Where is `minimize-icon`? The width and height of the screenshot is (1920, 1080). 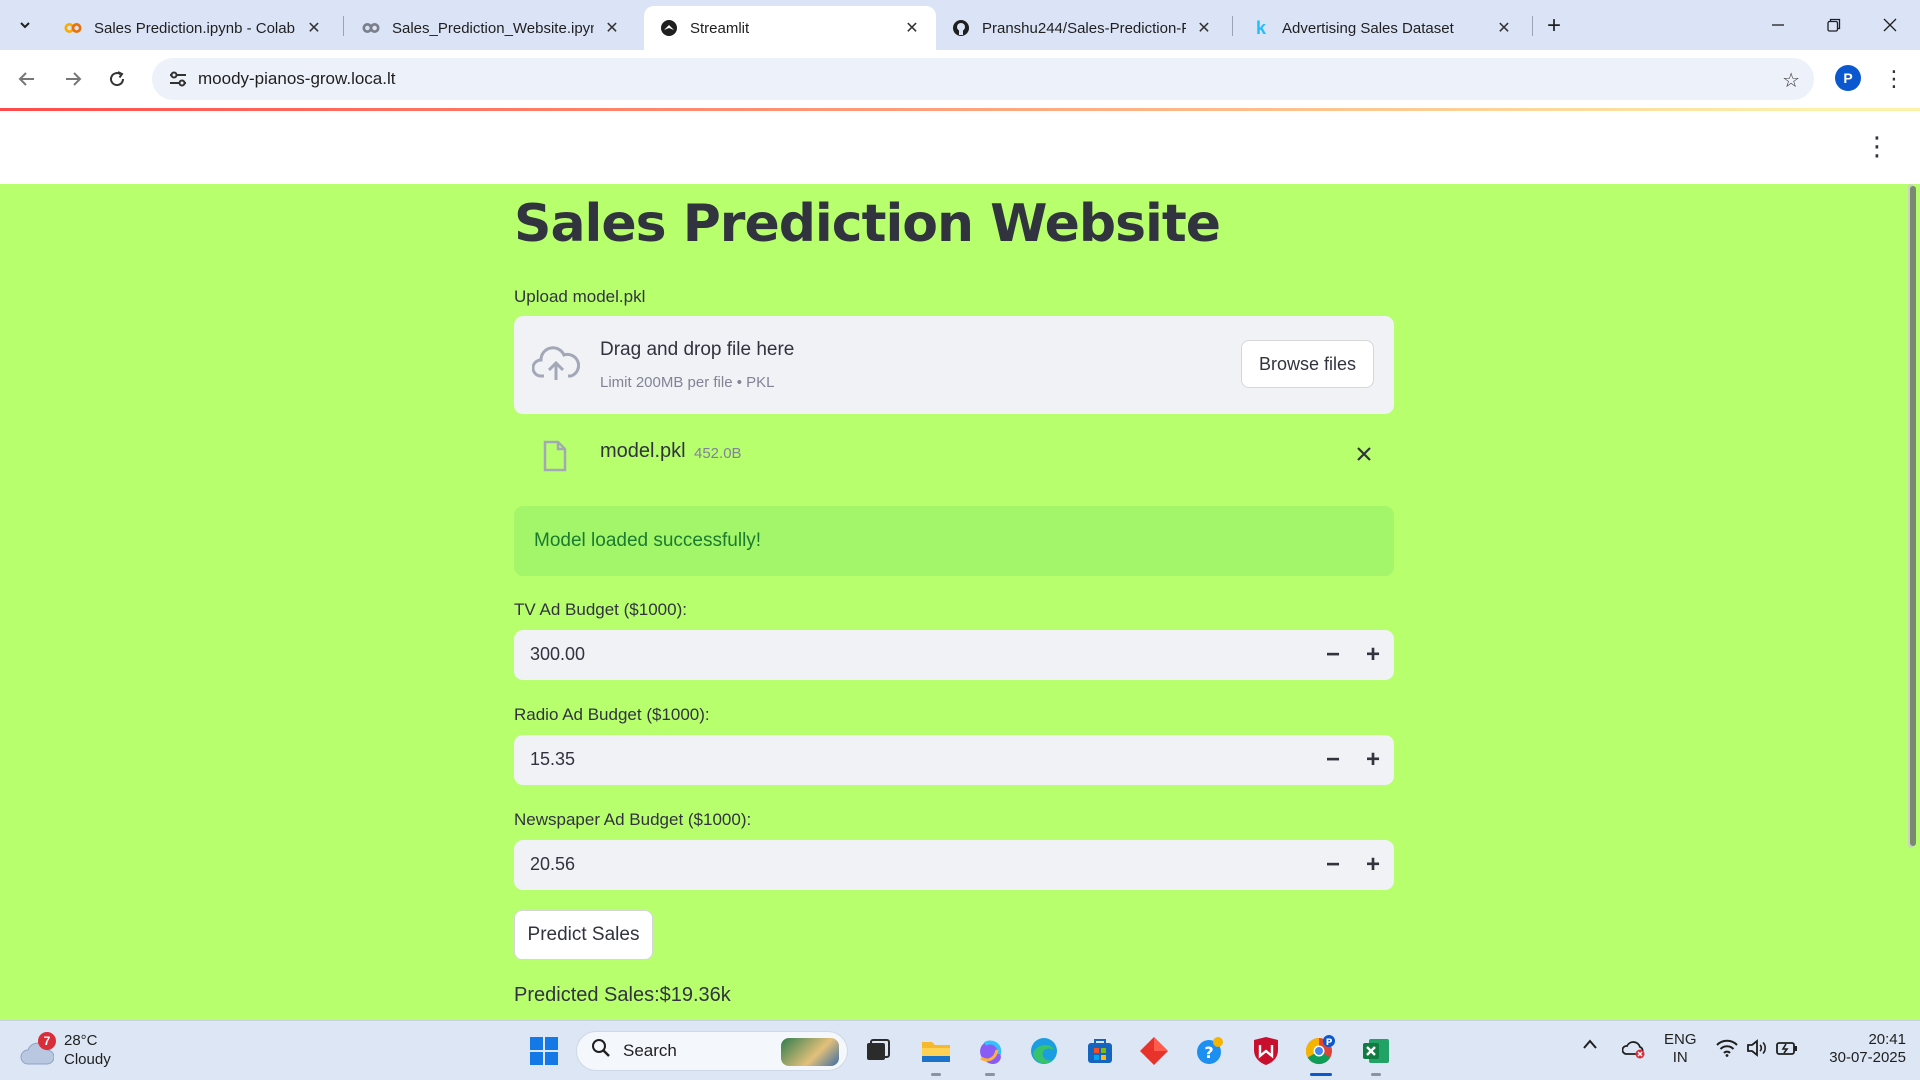 minimize-icon is located at coordinates (1778, 25).